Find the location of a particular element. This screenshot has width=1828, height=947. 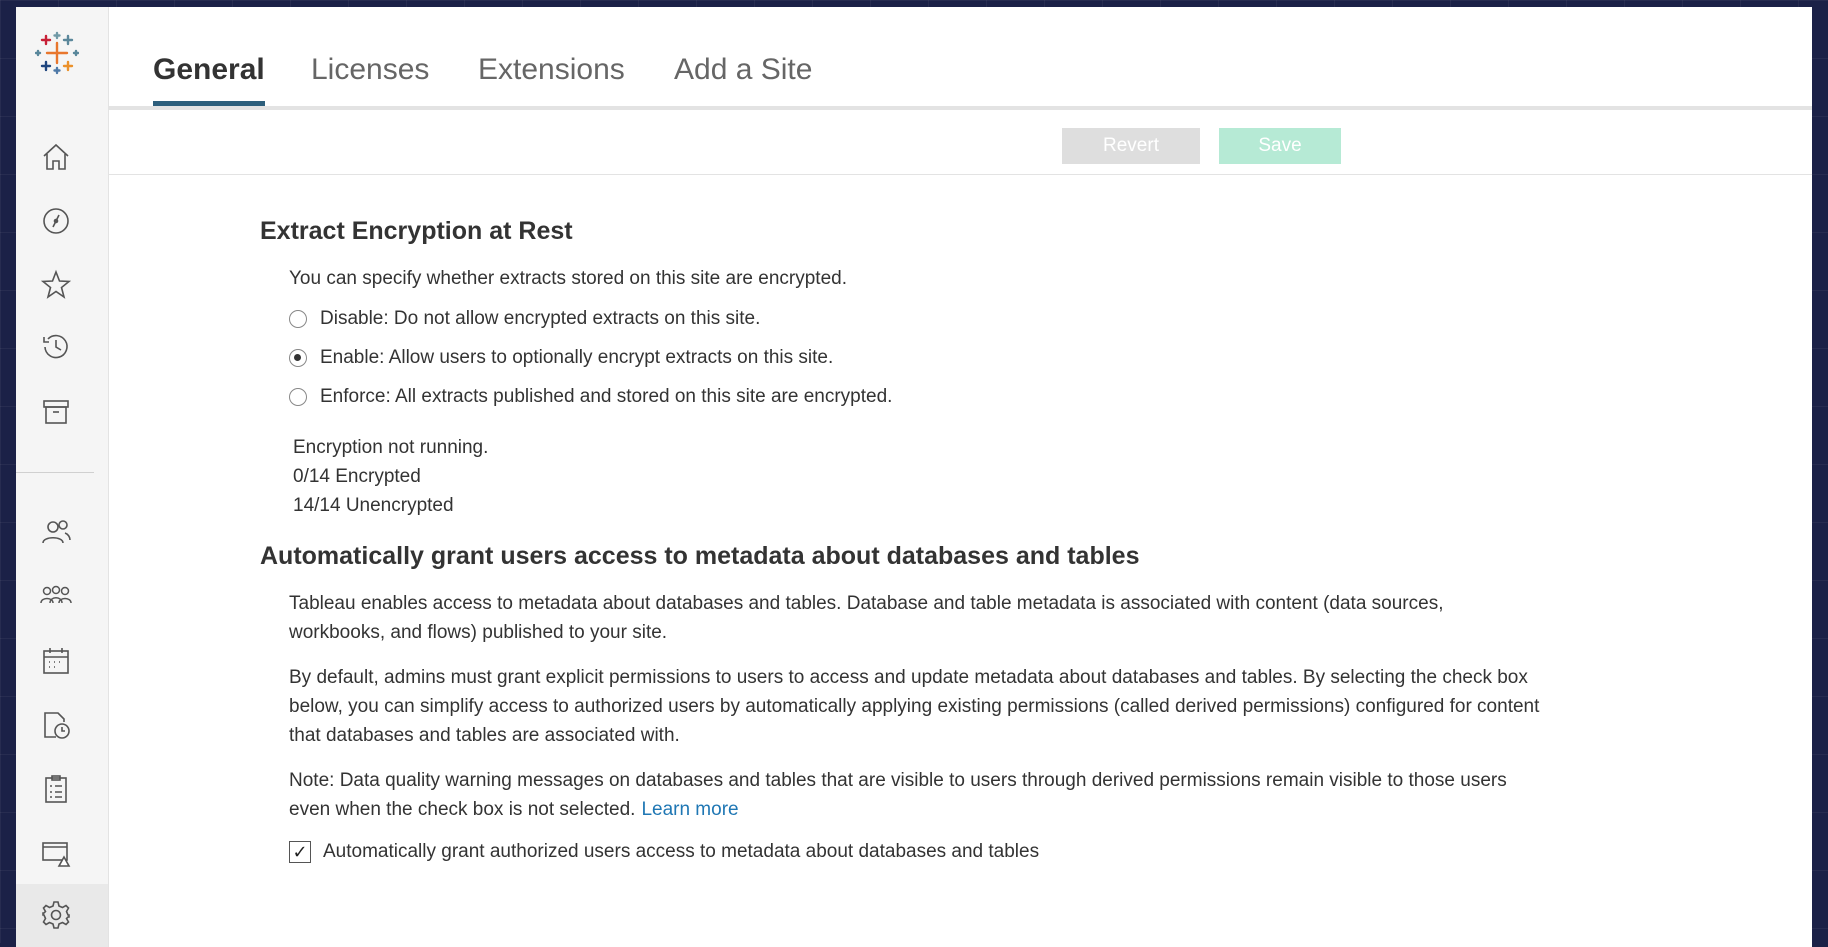

encrypted-count: 0/14 Encrypted is located at coordinates (357, 476).